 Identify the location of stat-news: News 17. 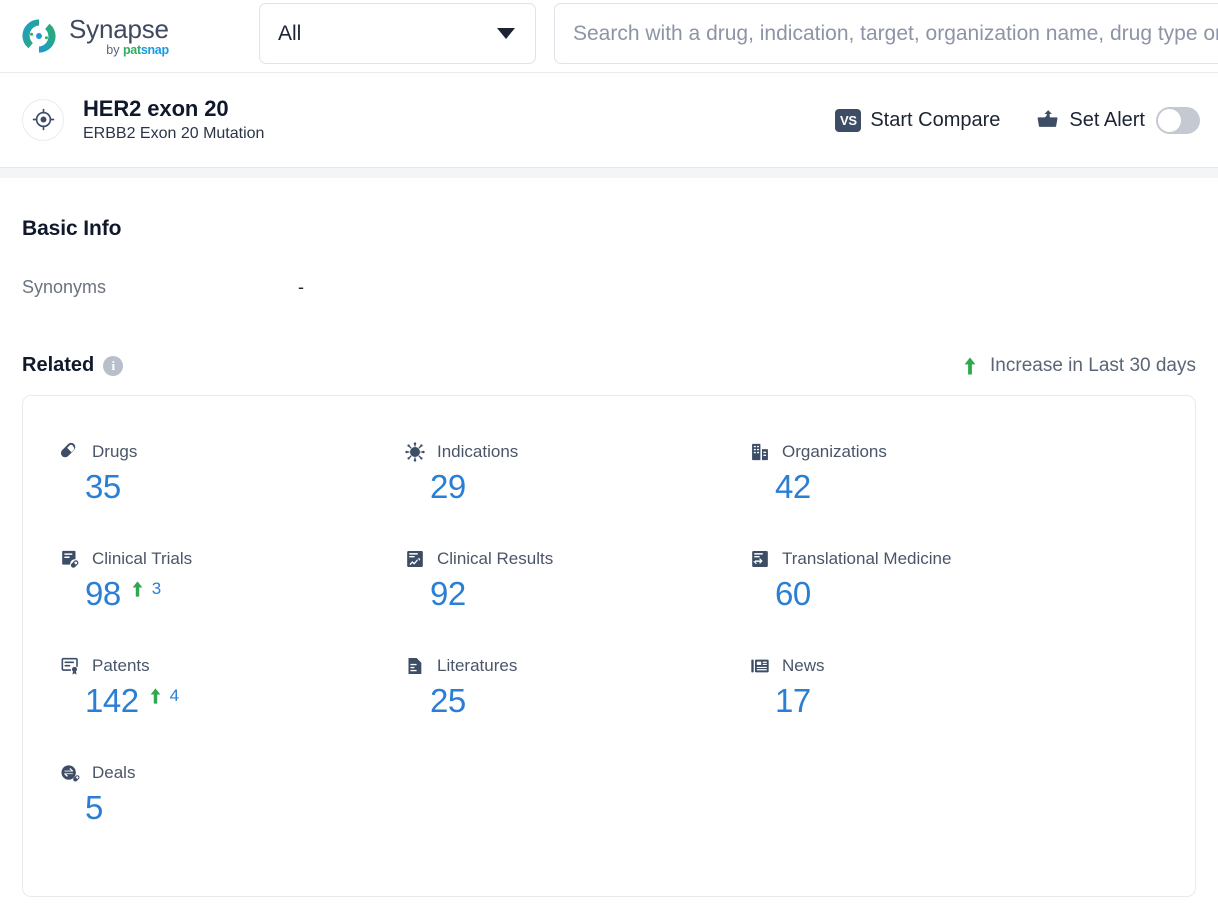
(972, 707).